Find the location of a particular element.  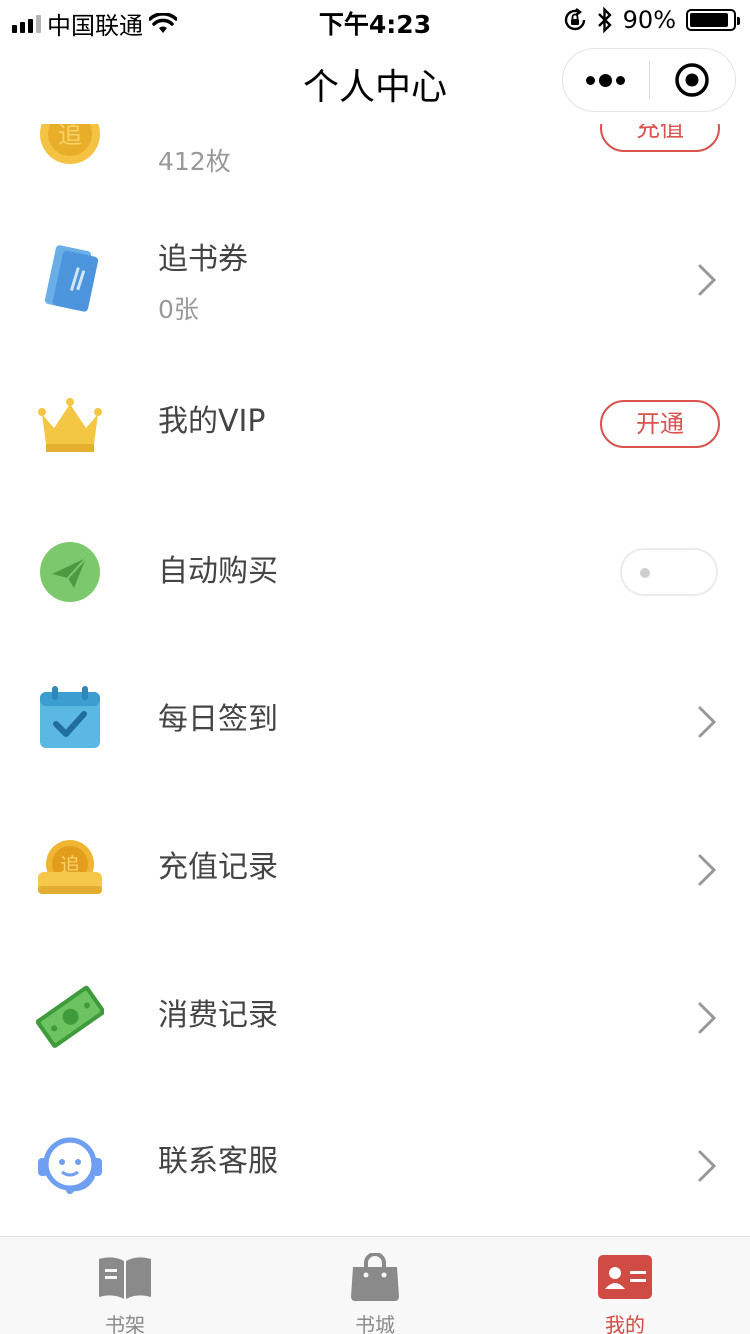

paper-plane-icon is located at coordinates (70, 572).